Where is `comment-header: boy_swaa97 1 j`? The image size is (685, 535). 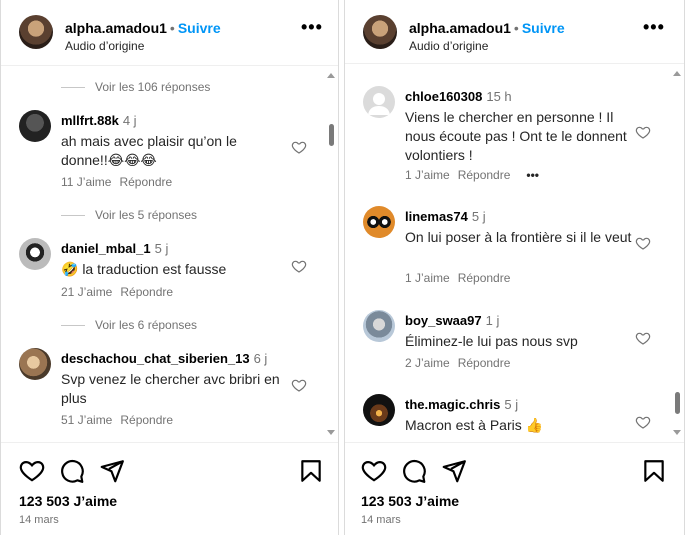 comment-header: boy_swaa97 1 j is located at coordinates (452, 320).